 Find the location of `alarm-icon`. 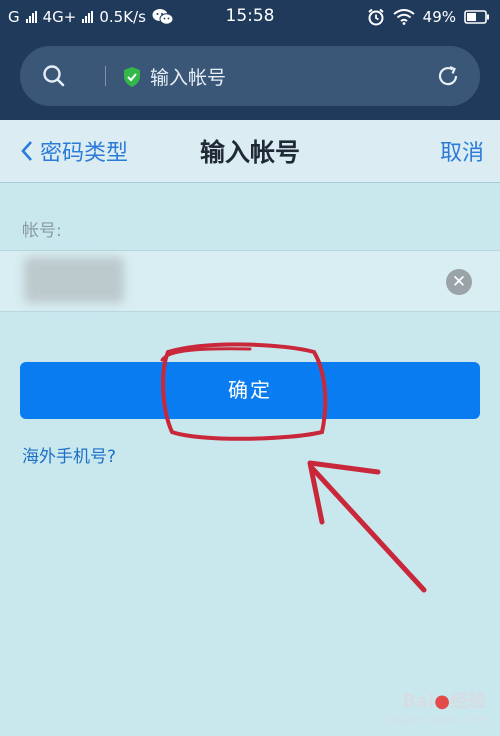

alarm-icon is located at coordinates (376, 17).